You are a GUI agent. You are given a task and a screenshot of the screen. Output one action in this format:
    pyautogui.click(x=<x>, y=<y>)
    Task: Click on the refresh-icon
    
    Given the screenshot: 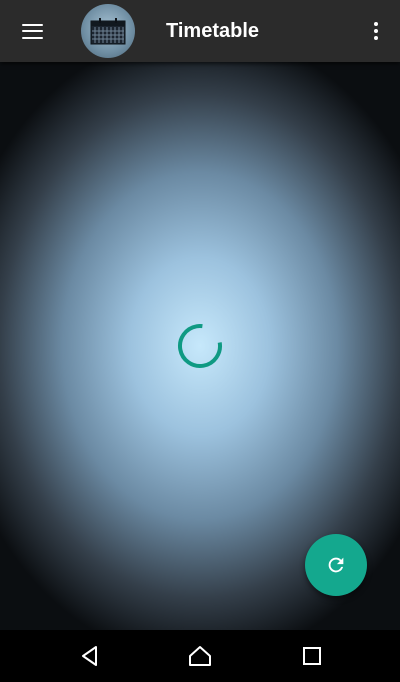 What is the action you would take?
    pyautogui.click(x=336, y=565)
    